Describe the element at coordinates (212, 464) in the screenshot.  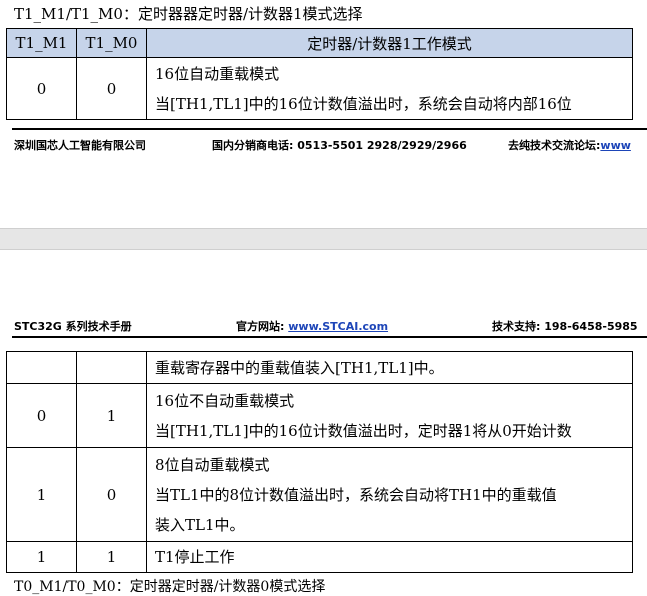
I see `description-line: 8位自动重载模式` at that location.